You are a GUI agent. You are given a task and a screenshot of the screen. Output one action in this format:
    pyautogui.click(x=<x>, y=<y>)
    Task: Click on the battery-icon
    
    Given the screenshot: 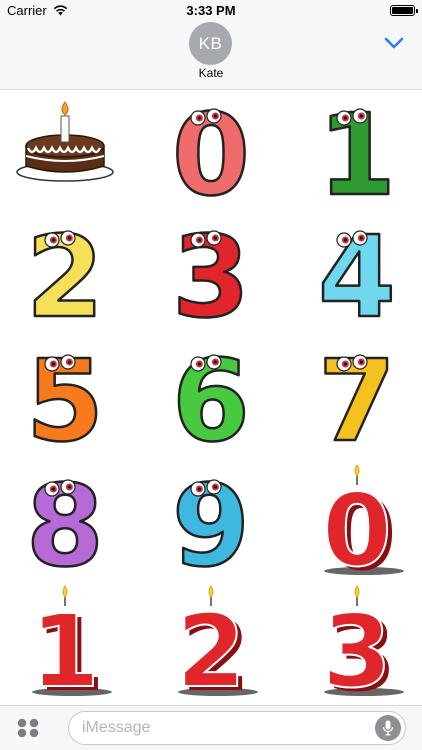 What is the action you would take?
    pyautogui.click(x=404, y=10)
    